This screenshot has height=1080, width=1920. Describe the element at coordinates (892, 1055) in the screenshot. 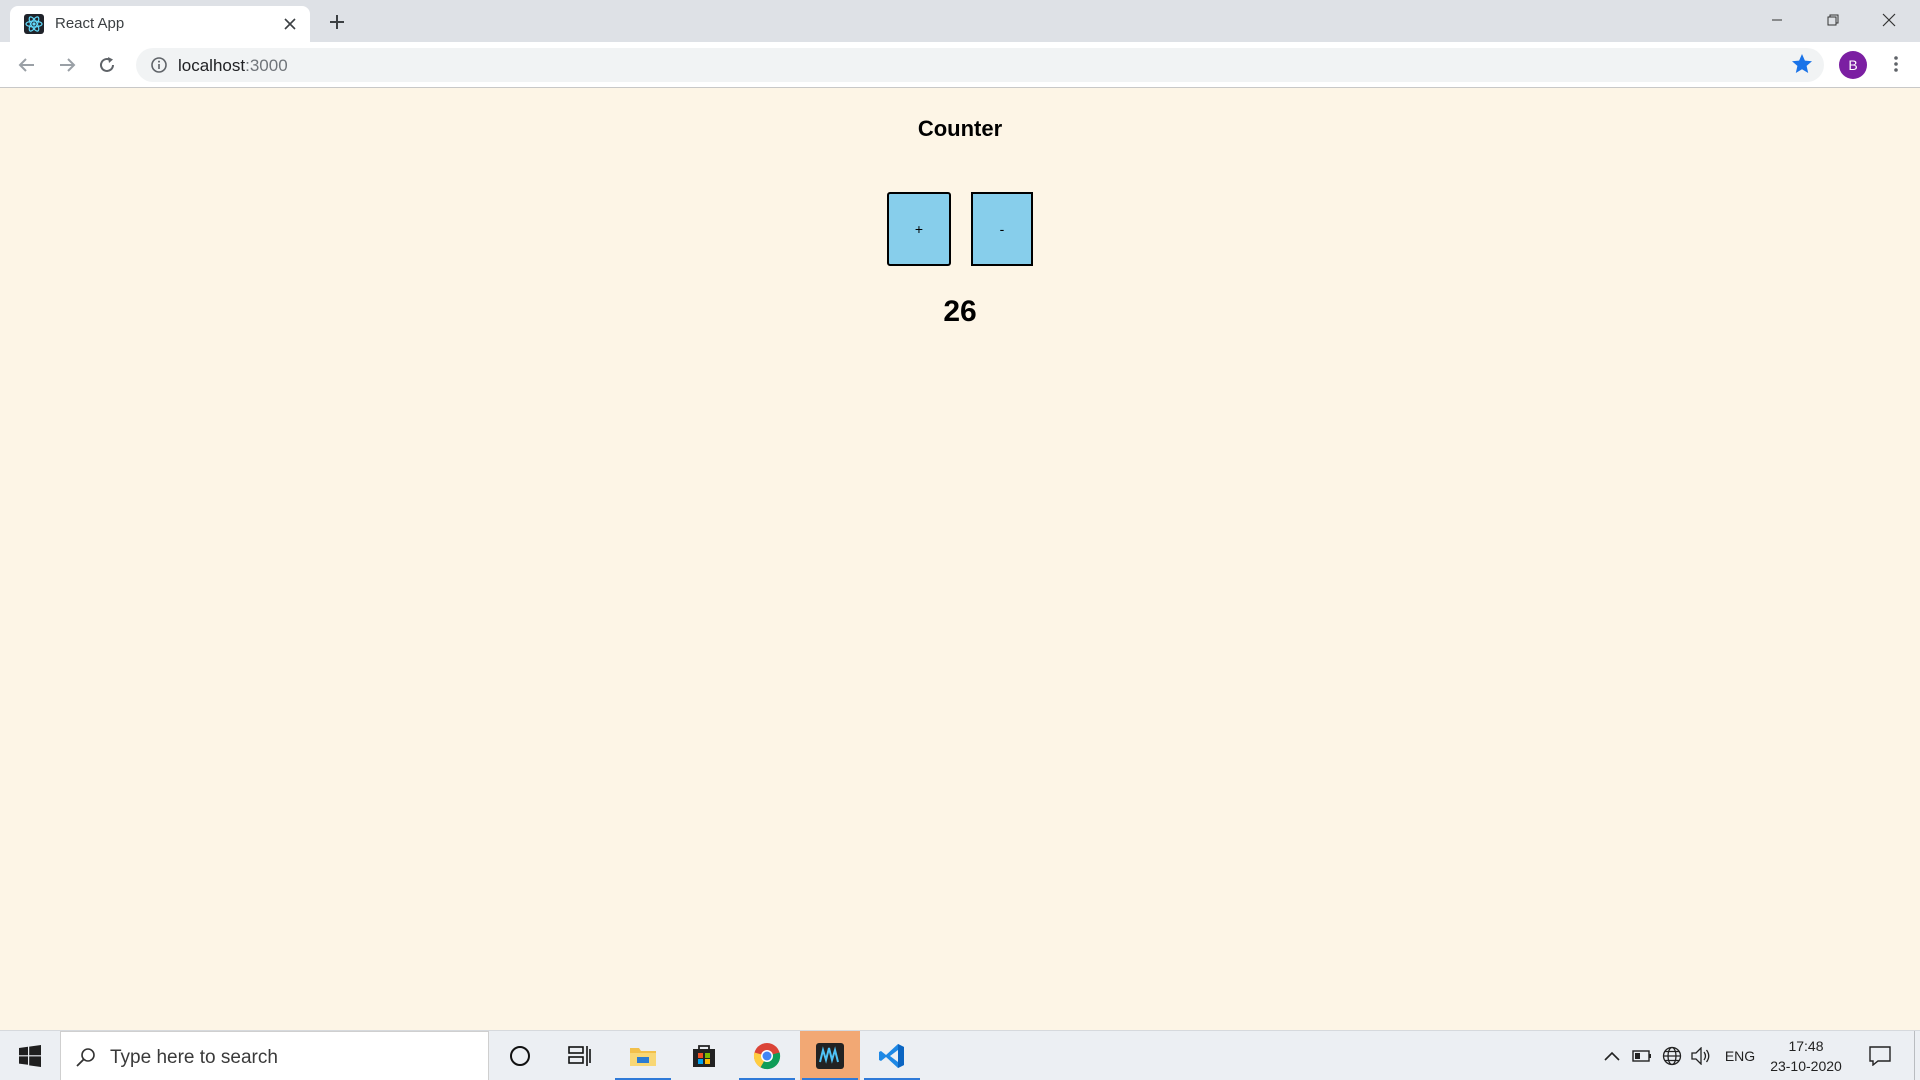

I see `vscode-icon` at that location.